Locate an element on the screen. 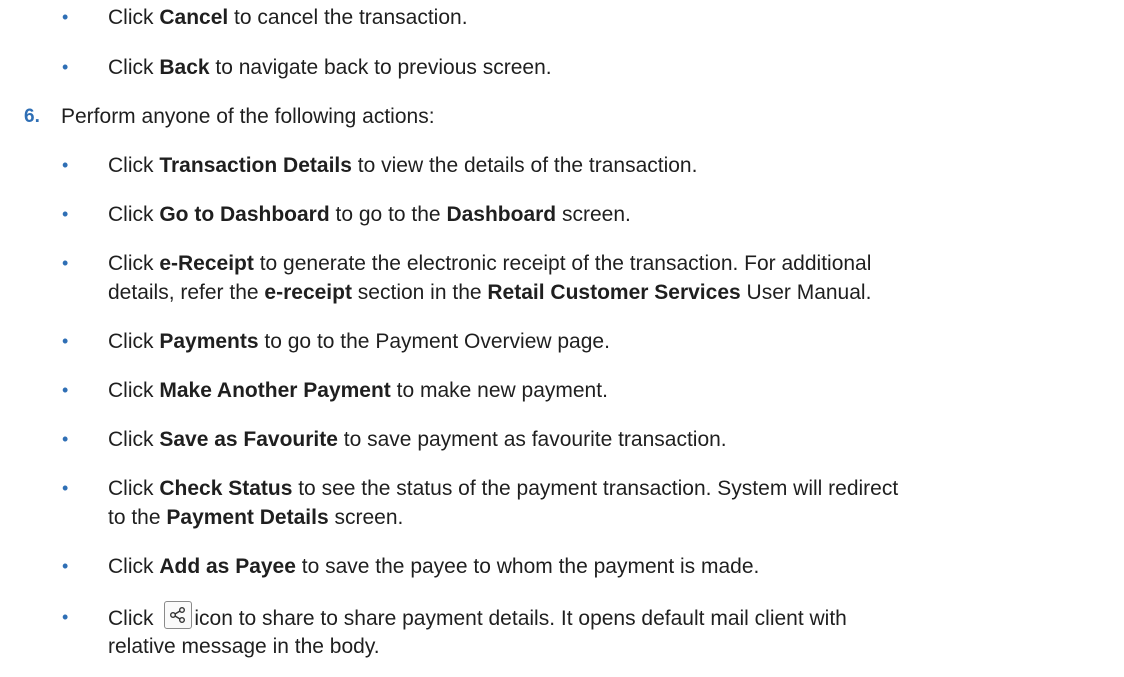 This screenshot has width=1124, height=677. make-another-payment-label: Make Another Payment is located at coordinates (275, 390).